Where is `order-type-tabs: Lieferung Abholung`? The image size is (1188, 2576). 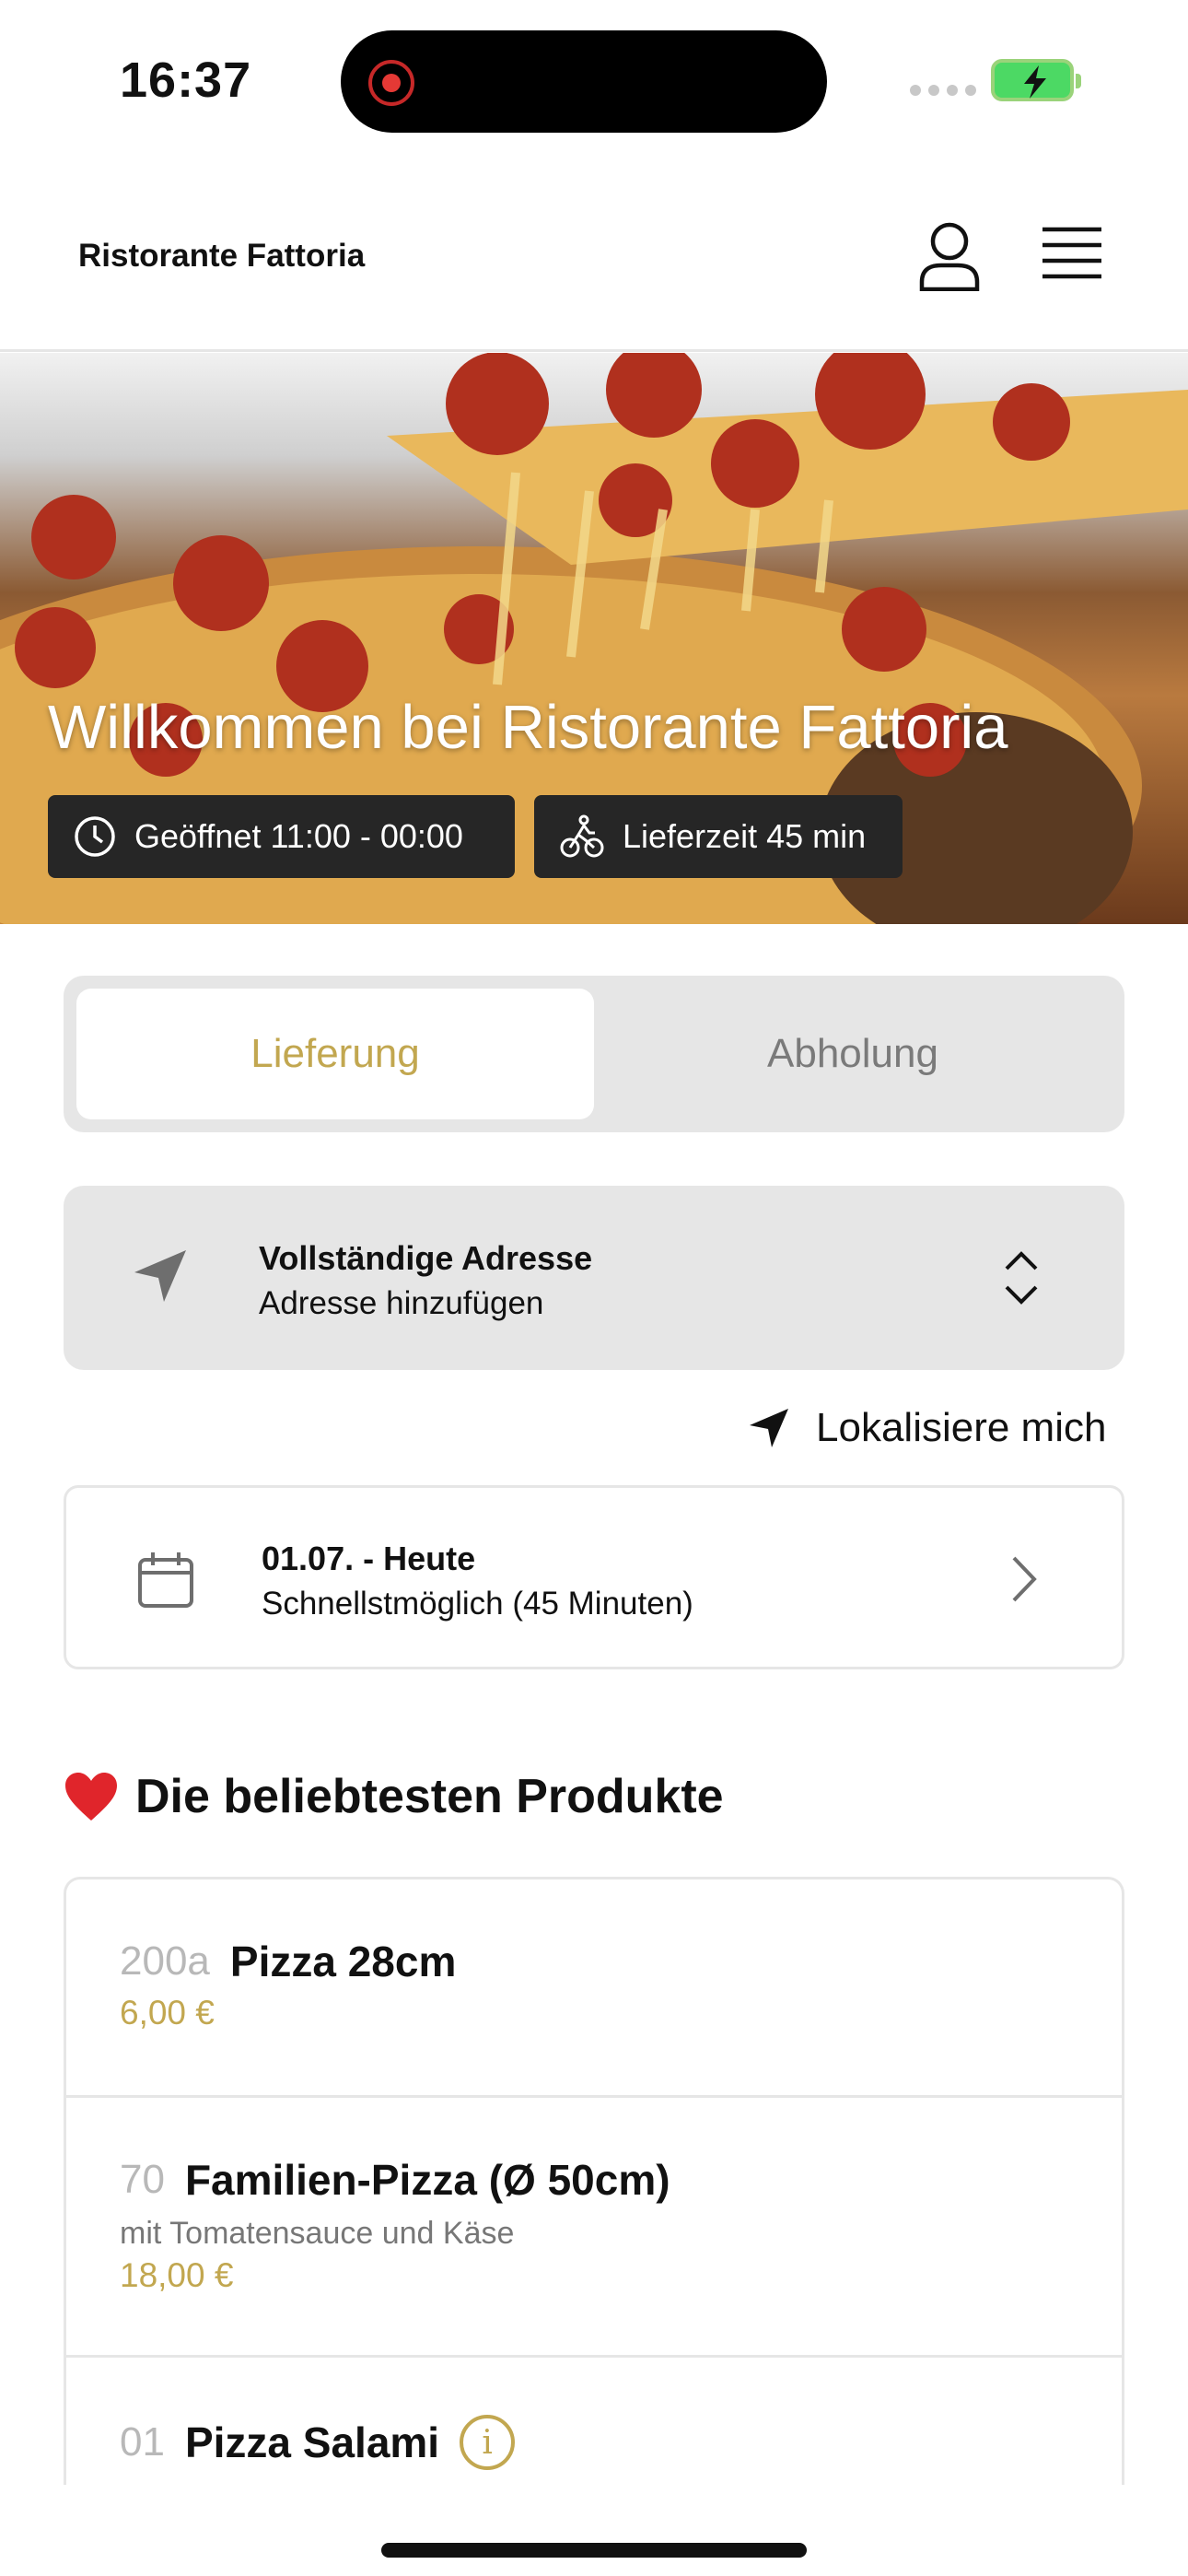
order-type-tabs: Lieferung Abholung is located at coordinates (594, 1054).